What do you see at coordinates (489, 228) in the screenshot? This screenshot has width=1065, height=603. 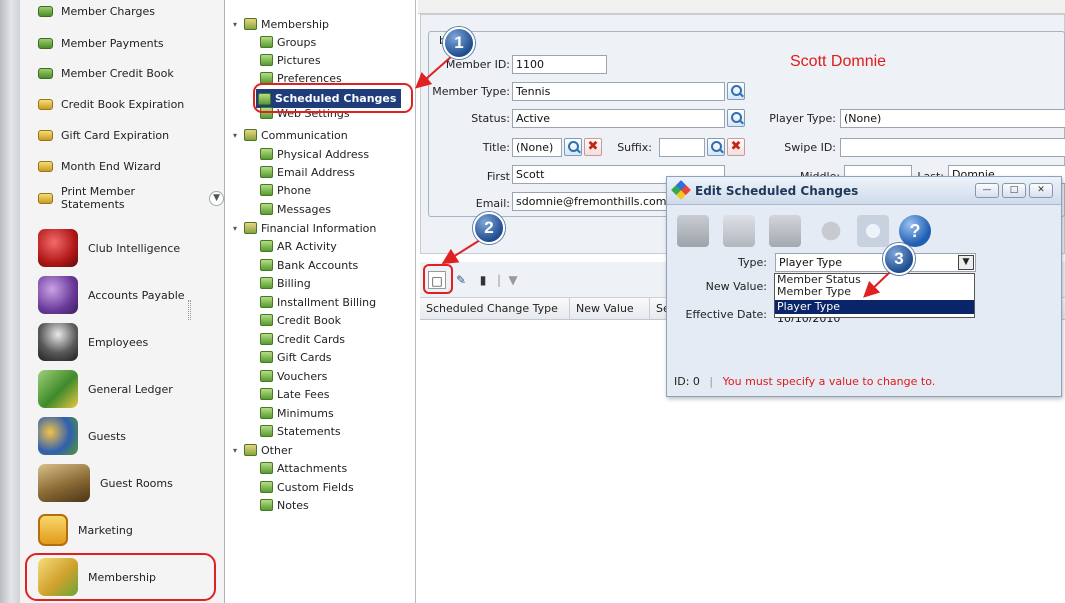 I see `callout-badge-2: 2` at bounding box center [489, 228].